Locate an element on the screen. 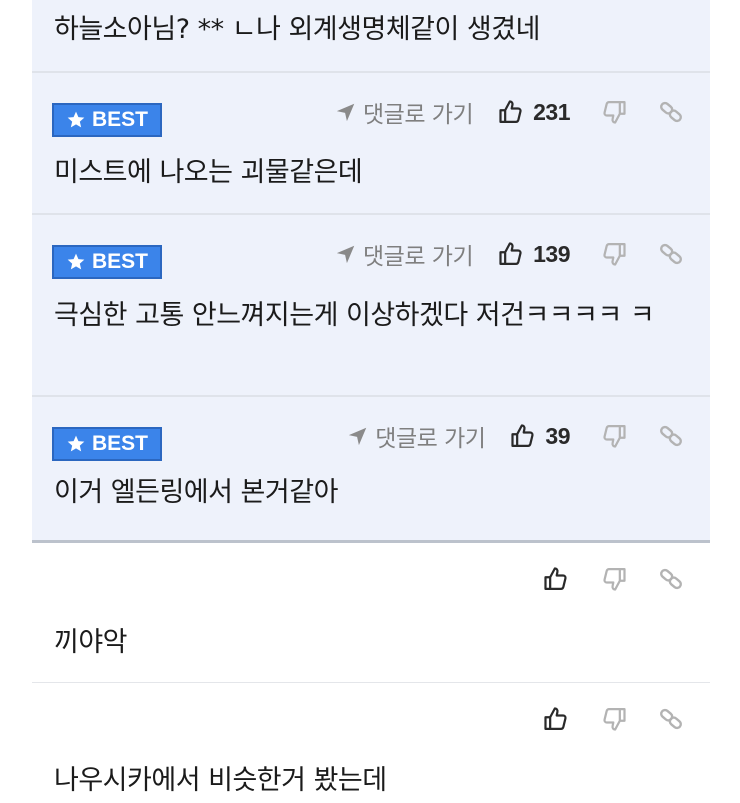  comment-actions: 댓글로 가기 139 is located at coordinates (509, 254).